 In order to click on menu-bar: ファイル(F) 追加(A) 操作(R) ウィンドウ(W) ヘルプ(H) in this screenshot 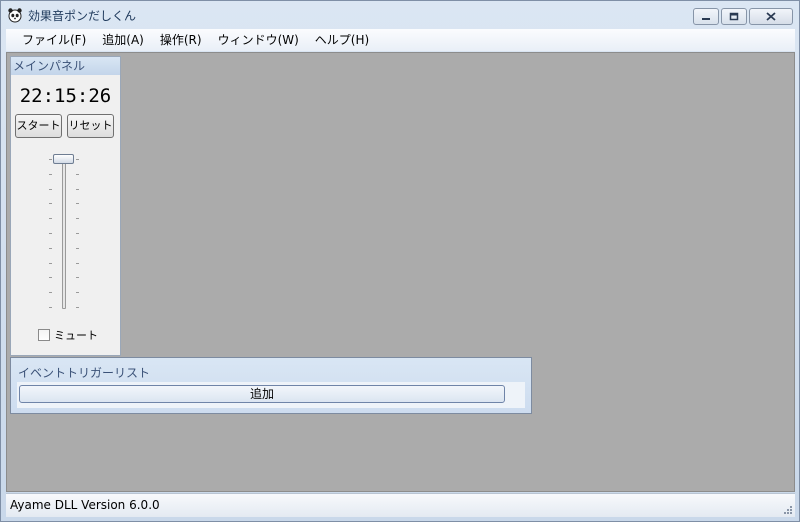, I will do `click(400, 40)`.